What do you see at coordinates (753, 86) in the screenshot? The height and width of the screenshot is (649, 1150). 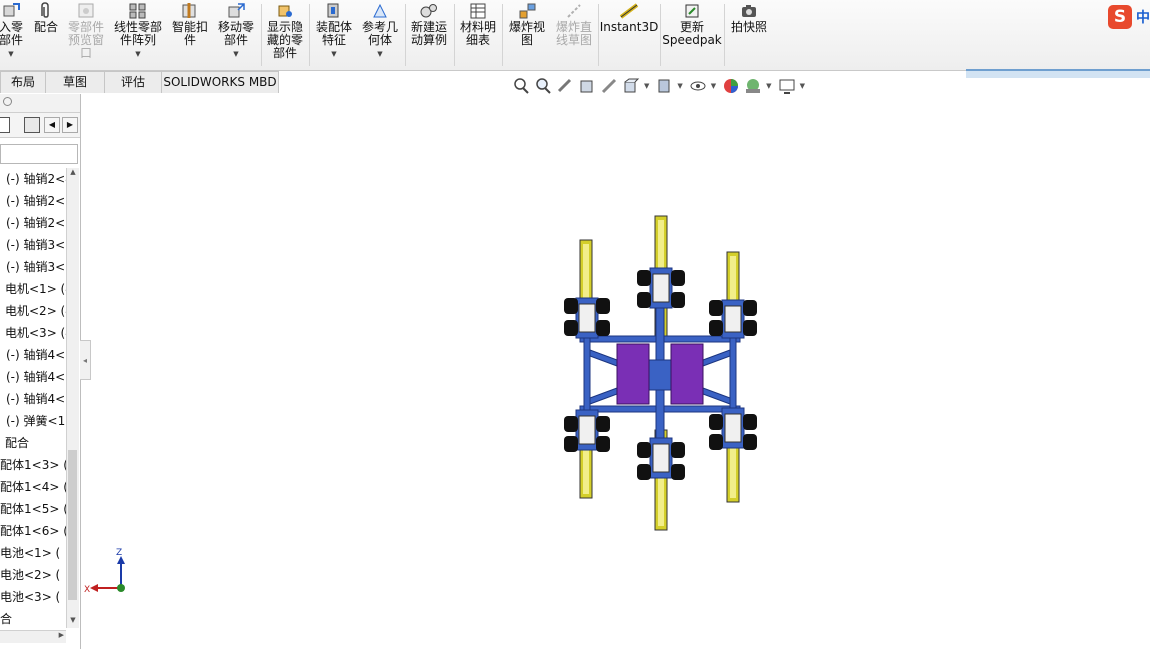 I see `apply-scene-icon` at bounding box center [753, 86].